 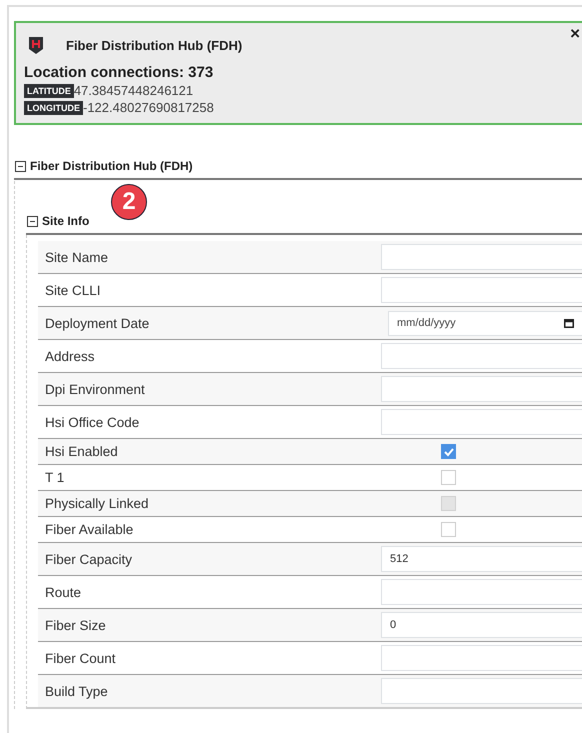 What do you see at coordinates (129, 202) in the screenshot?
I see `step-badge: 2` at bounding box center [129, 202].